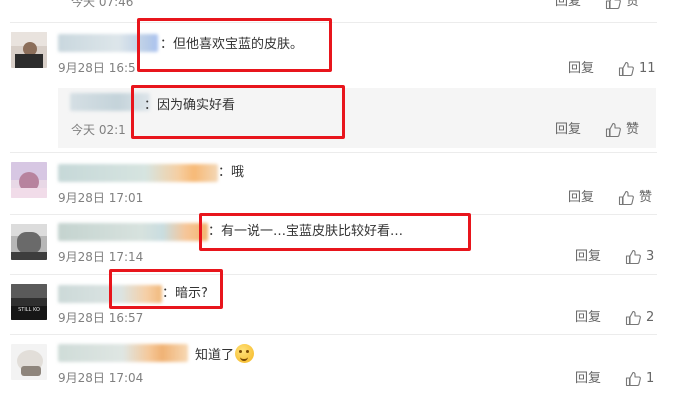  I want to click on like-button: 2, so click(639, 318).